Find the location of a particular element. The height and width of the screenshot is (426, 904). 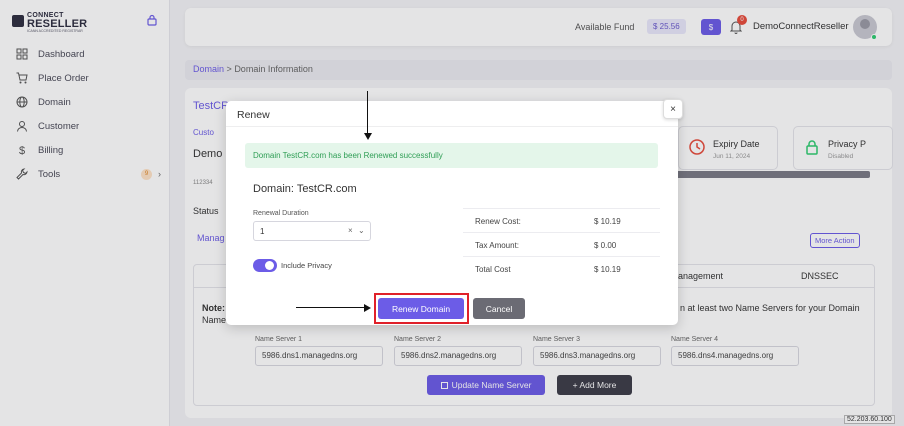

cost-row-renew: Renew Cost: $ 10.19 is located at coordinates (561, 220).